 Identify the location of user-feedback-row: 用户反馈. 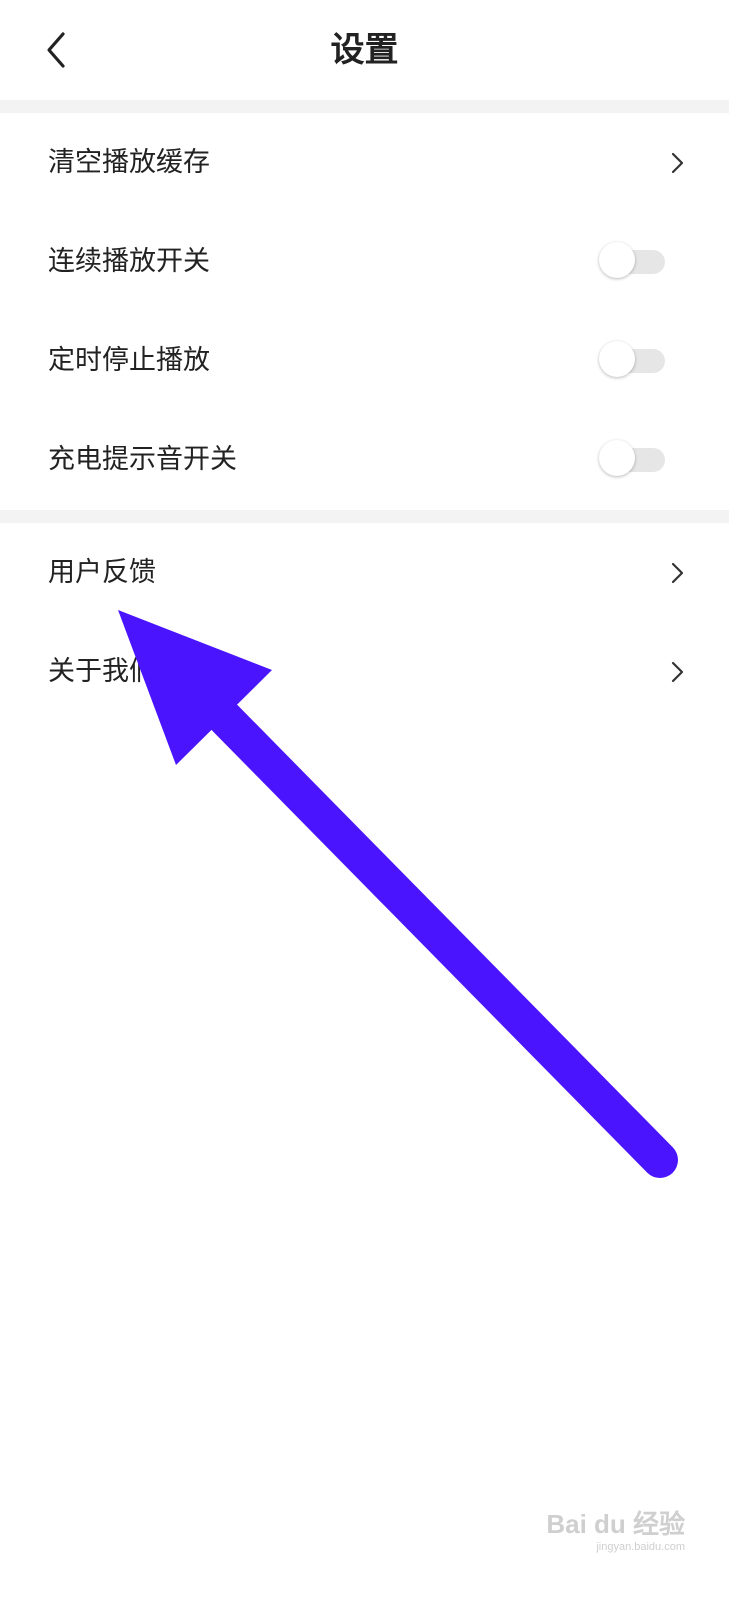
(364, 573).